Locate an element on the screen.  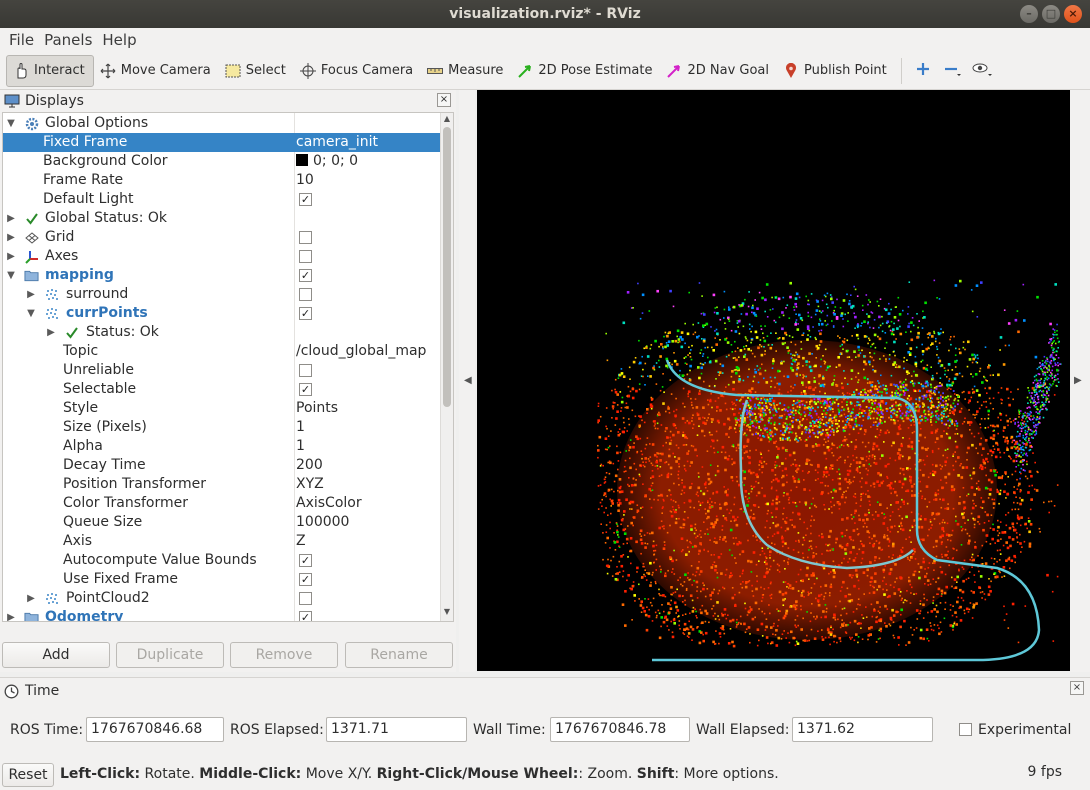
fixed-frame-value: camera_init is located at coordinates (337, 142).